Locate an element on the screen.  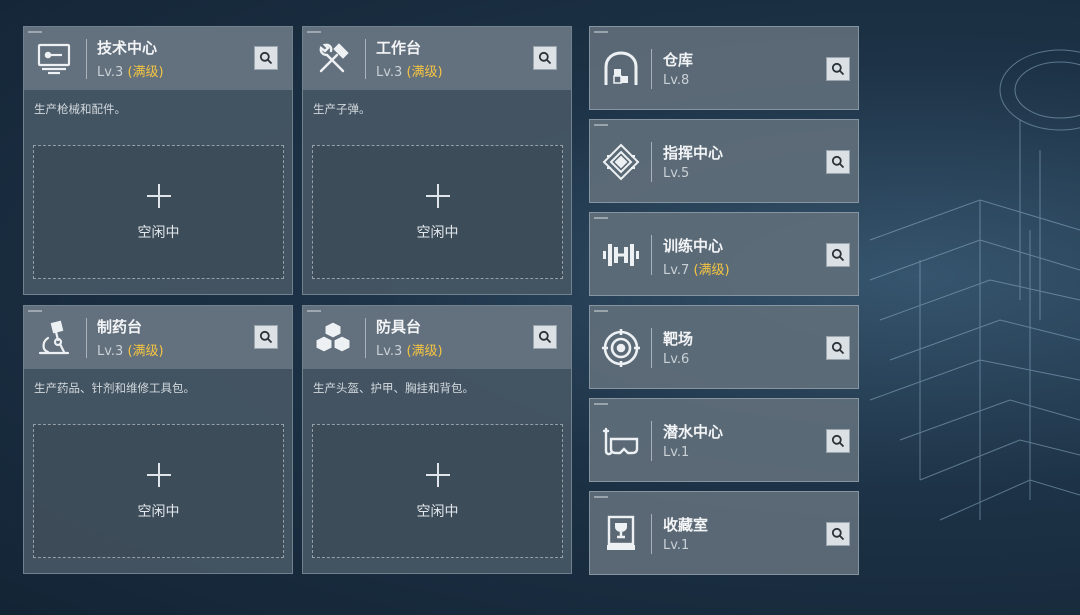
level-value: Lv.5 is located at coordinates (676, 173).